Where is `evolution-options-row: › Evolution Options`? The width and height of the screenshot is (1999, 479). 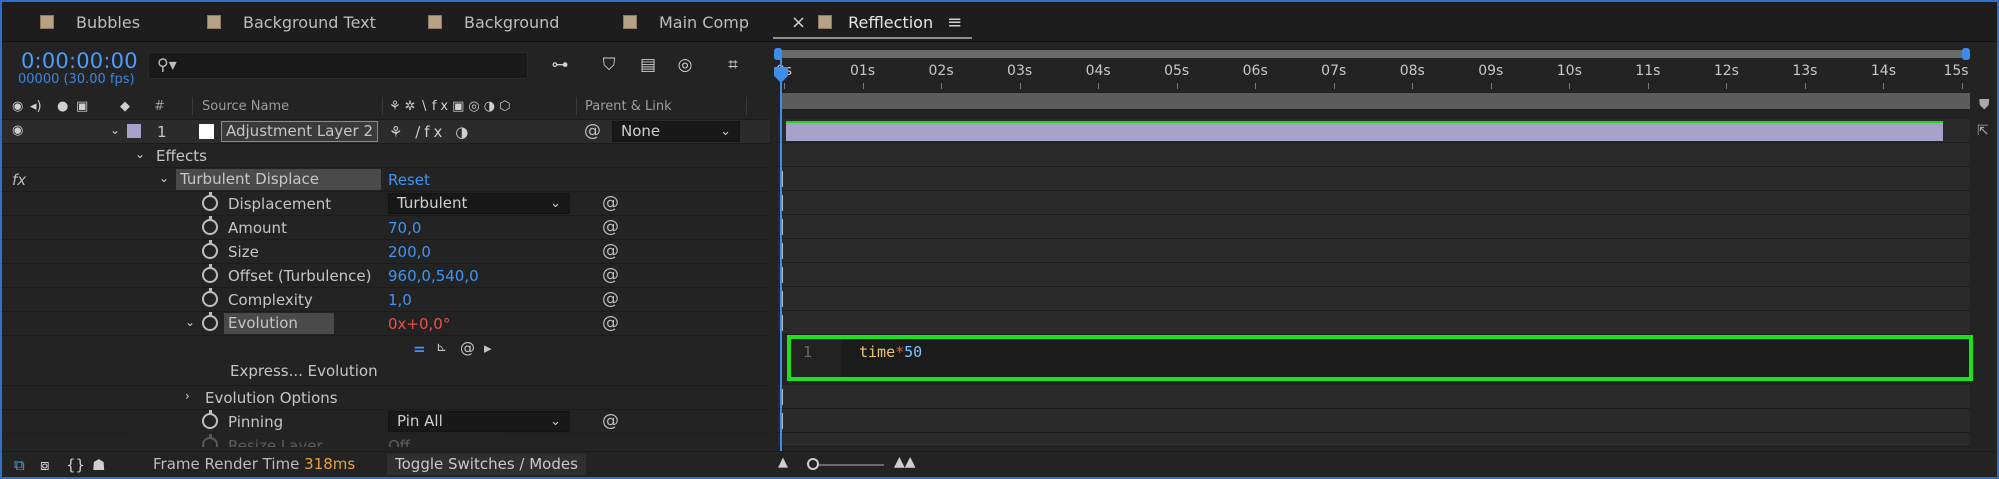 evolution-options-row: › Evolution Options is located at coordinates (386, 397).